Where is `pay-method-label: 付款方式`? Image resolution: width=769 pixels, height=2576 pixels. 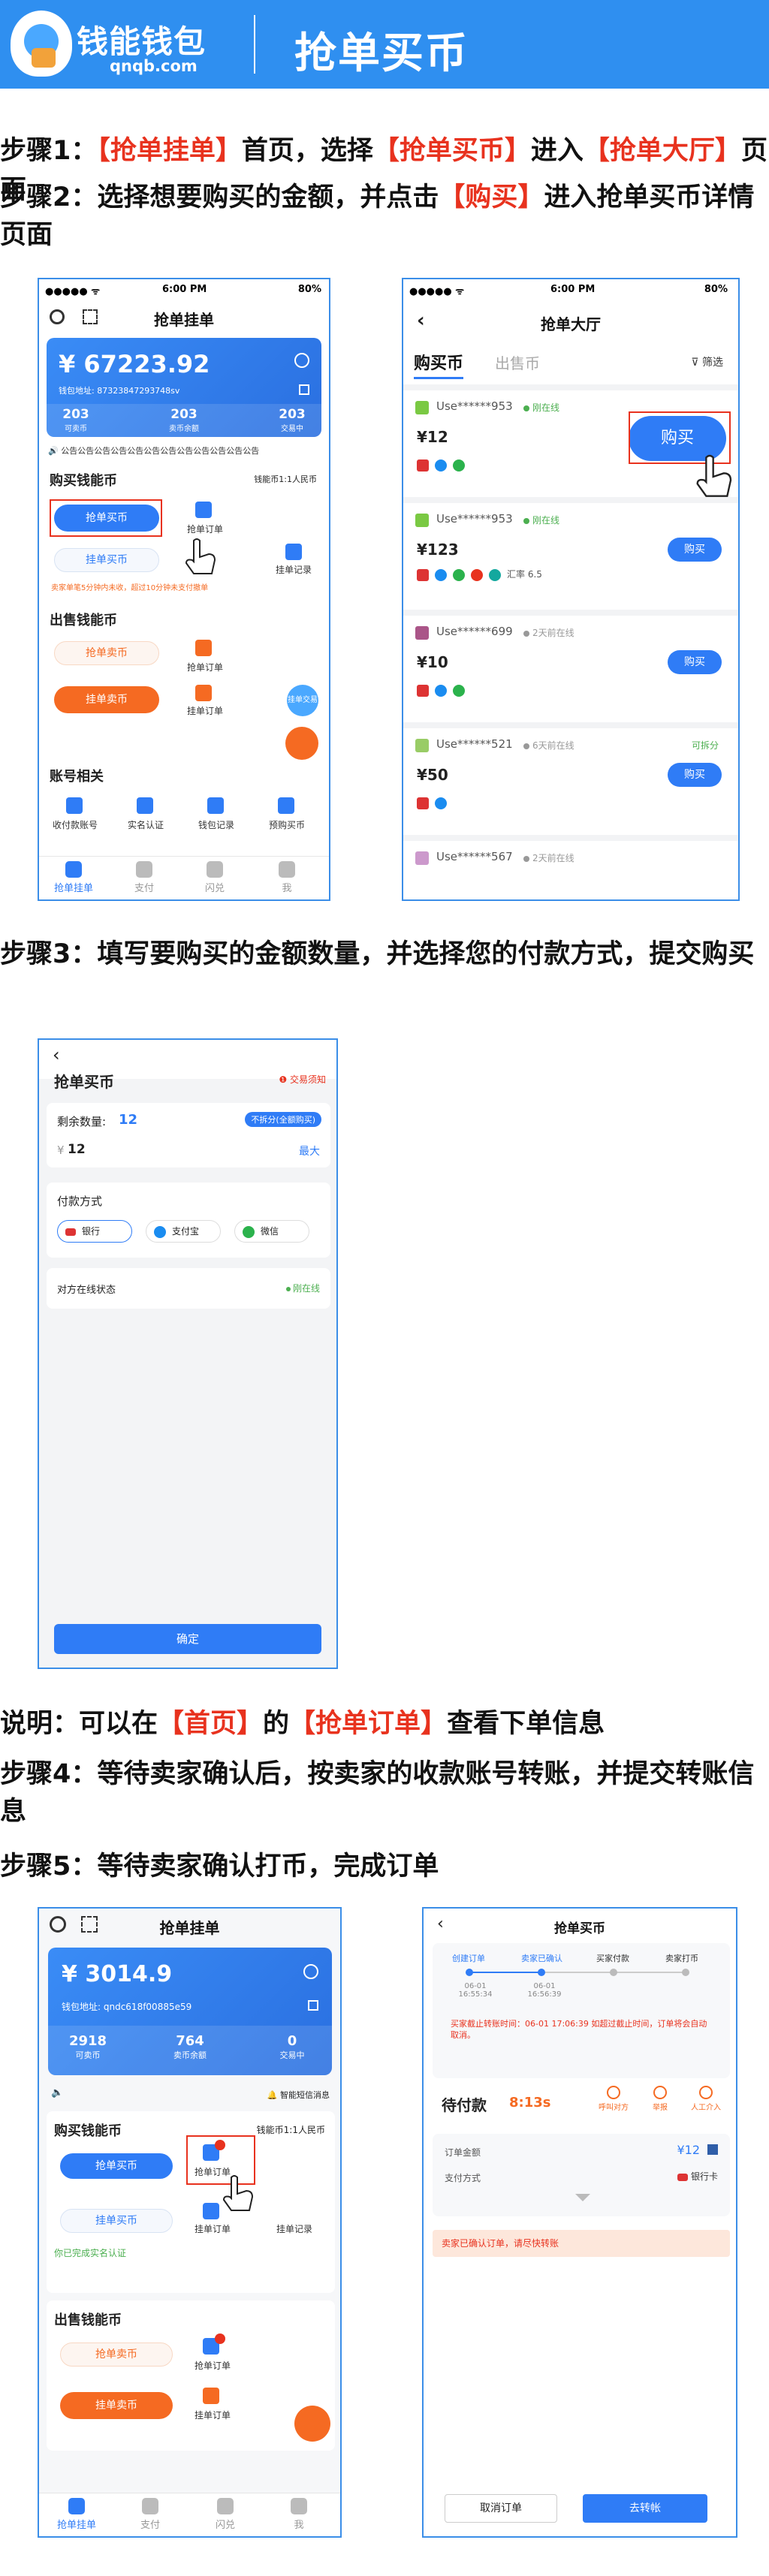
pay-method-label: 付款方式 is located at coordinates (80, 1201).